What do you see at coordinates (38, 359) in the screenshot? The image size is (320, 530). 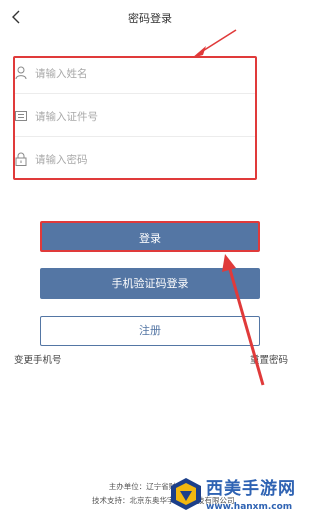 I see `change-phone-link: 变更手机号` at bounding box center [38, 359].